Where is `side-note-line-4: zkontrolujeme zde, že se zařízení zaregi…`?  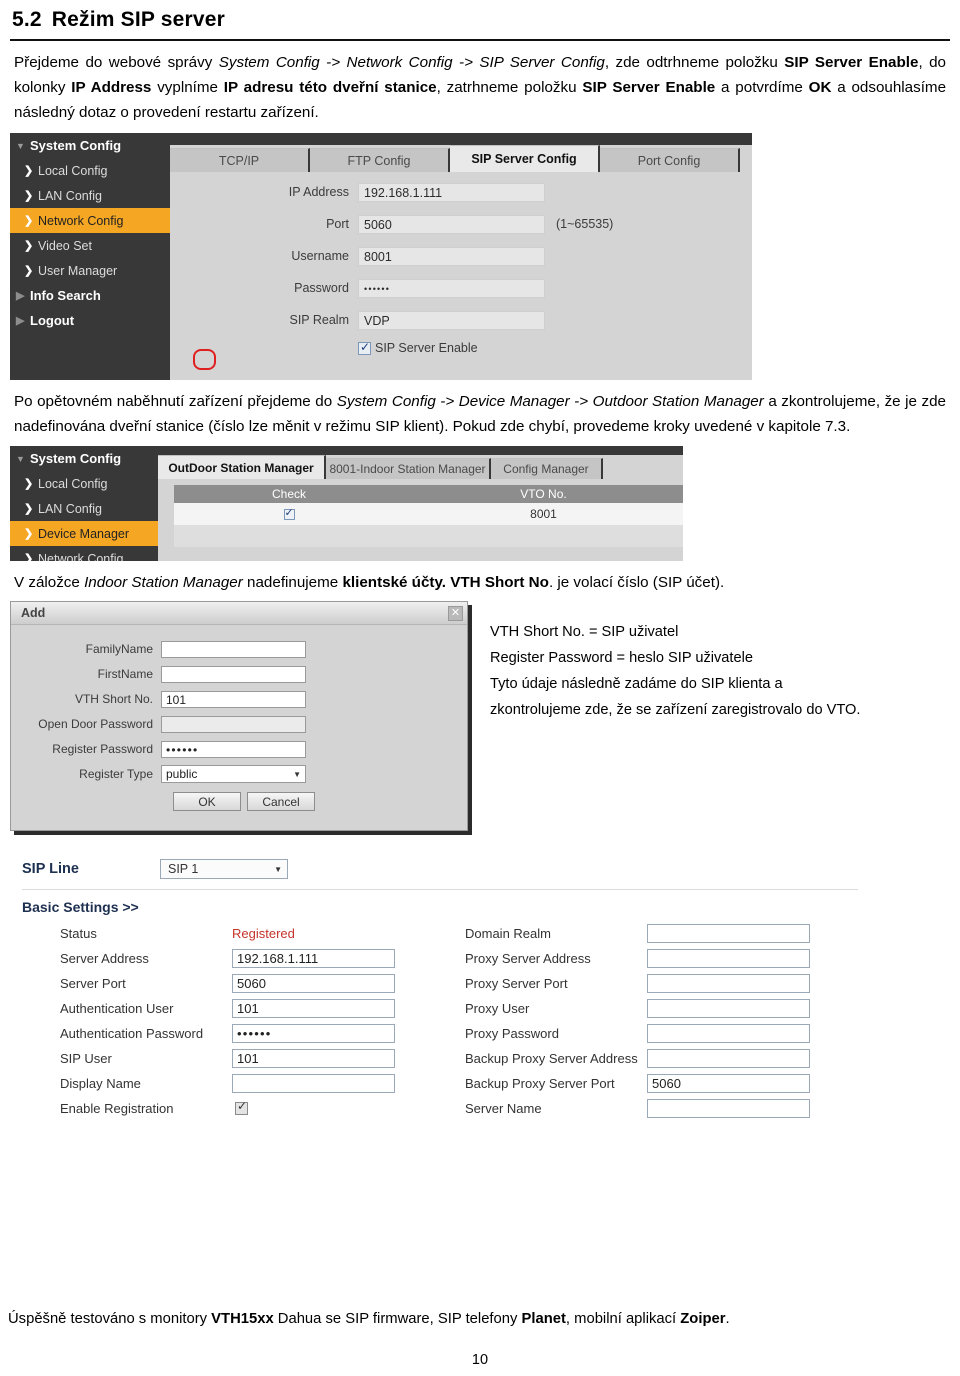
side-note-line-4: zkontrolujeme zde, že se zařízení zaregi… is located at coordinates (675, 710).